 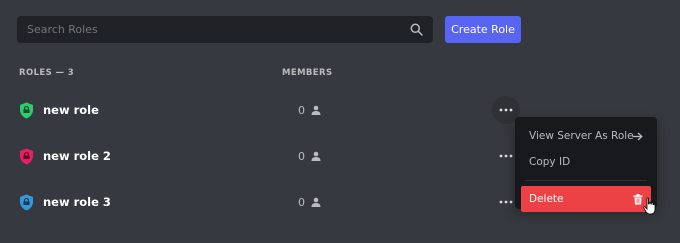 I want to click on role-context-menu: View Server As Role Copy ID Delete, so click(x=586, y=164).